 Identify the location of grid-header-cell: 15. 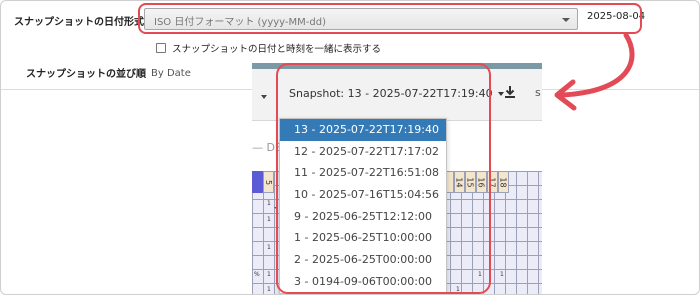
(470, 182).